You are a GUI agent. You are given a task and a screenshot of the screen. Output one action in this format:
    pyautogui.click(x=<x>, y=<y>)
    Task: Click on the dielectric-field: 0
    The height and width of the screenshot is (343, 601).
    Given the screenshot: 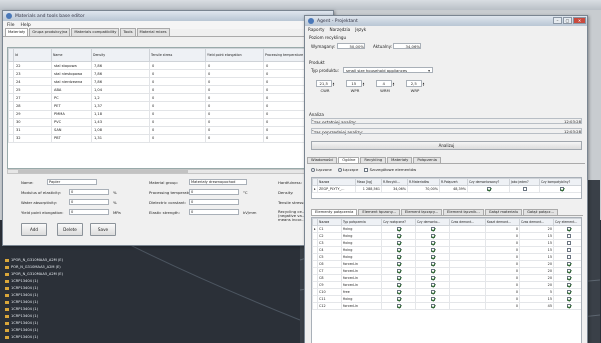 What is the action you would take?
    pyautogui.click(x=214, y=202)
    